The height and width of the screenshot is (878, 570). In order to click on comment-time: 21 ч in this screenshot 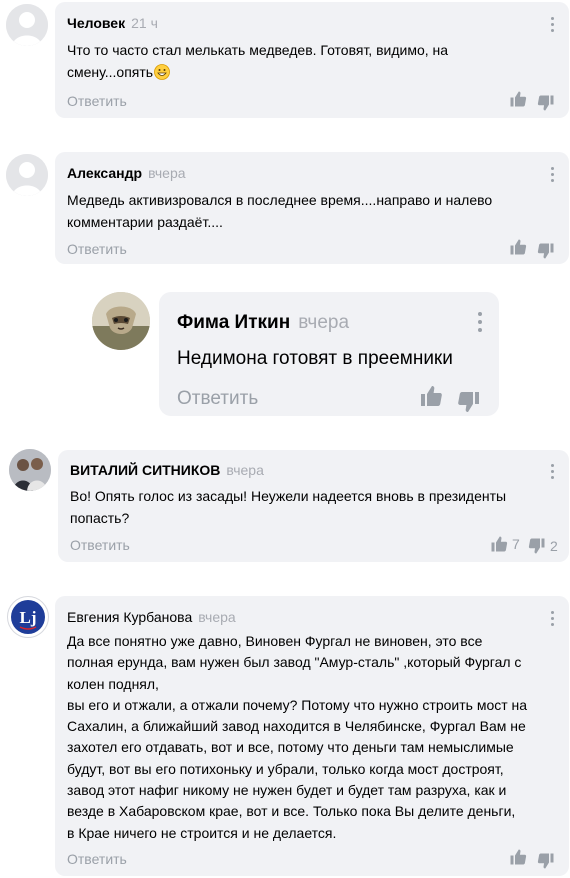, I will do `click(144, 23)`.